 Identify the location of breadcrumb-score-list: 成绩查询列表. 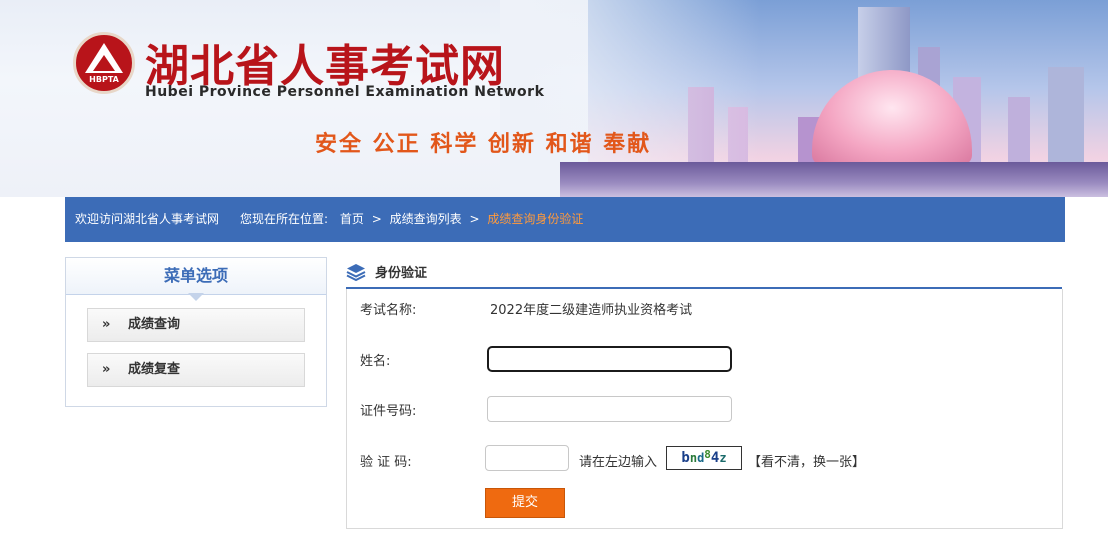
(426, 219).